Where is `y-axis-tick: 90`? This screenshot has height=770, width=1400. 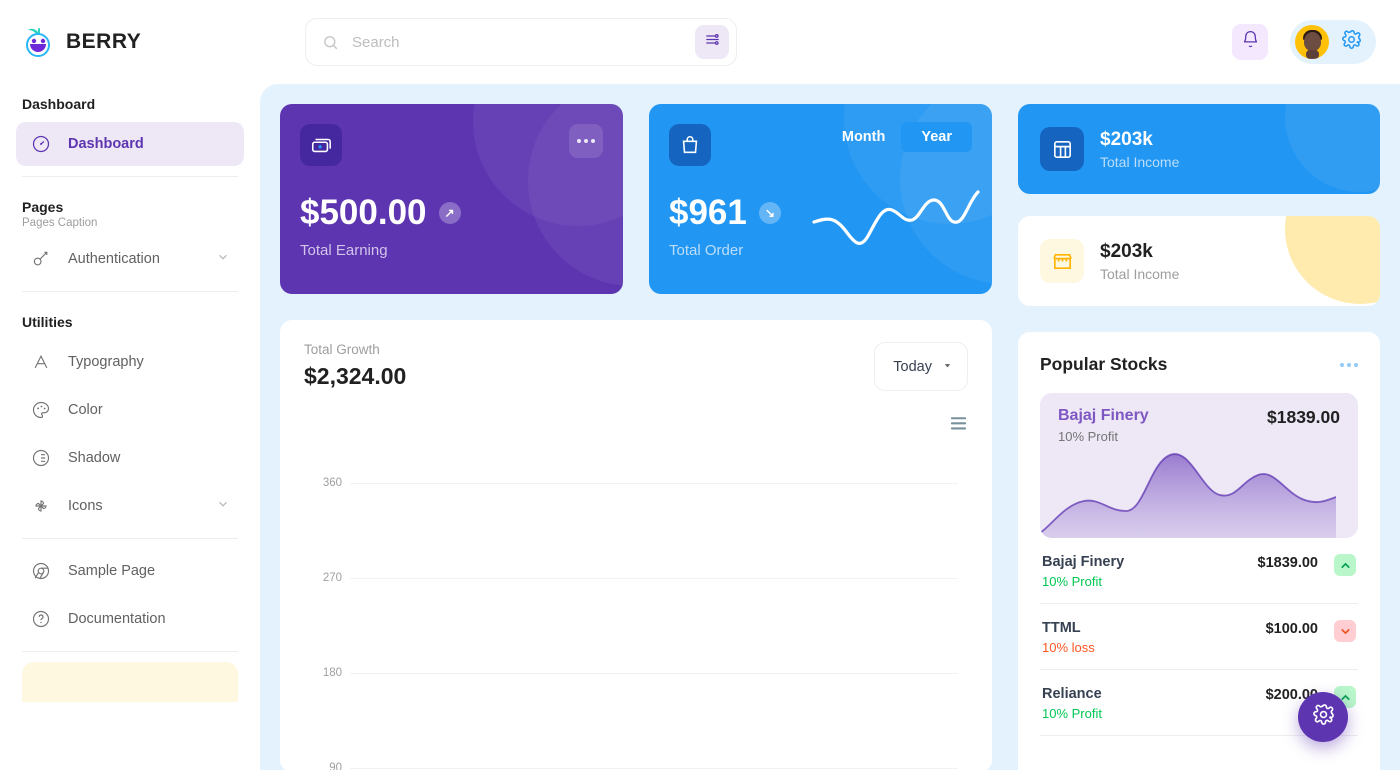 y-axis-tick: 90 is located at coordinates (335, 766).